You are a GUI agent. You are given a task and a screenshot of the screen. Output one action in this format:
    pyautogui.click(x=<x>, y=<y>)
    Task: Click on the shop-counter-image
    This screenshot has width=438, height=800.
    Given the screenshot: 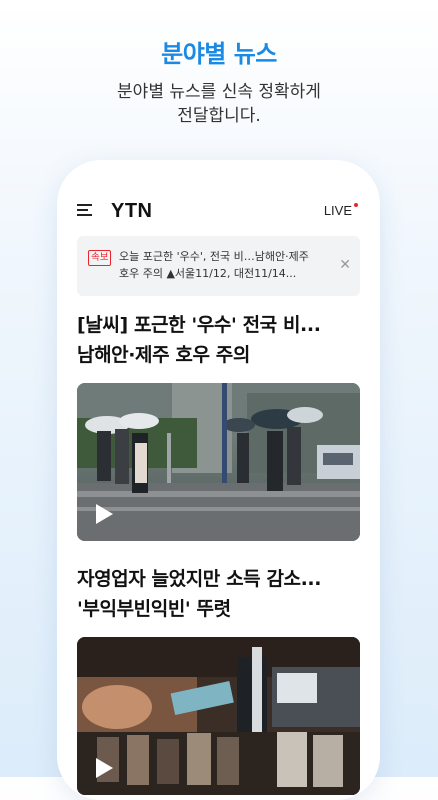 What is the action you would take?
    pyautogui.click(x=218, y=716)
    